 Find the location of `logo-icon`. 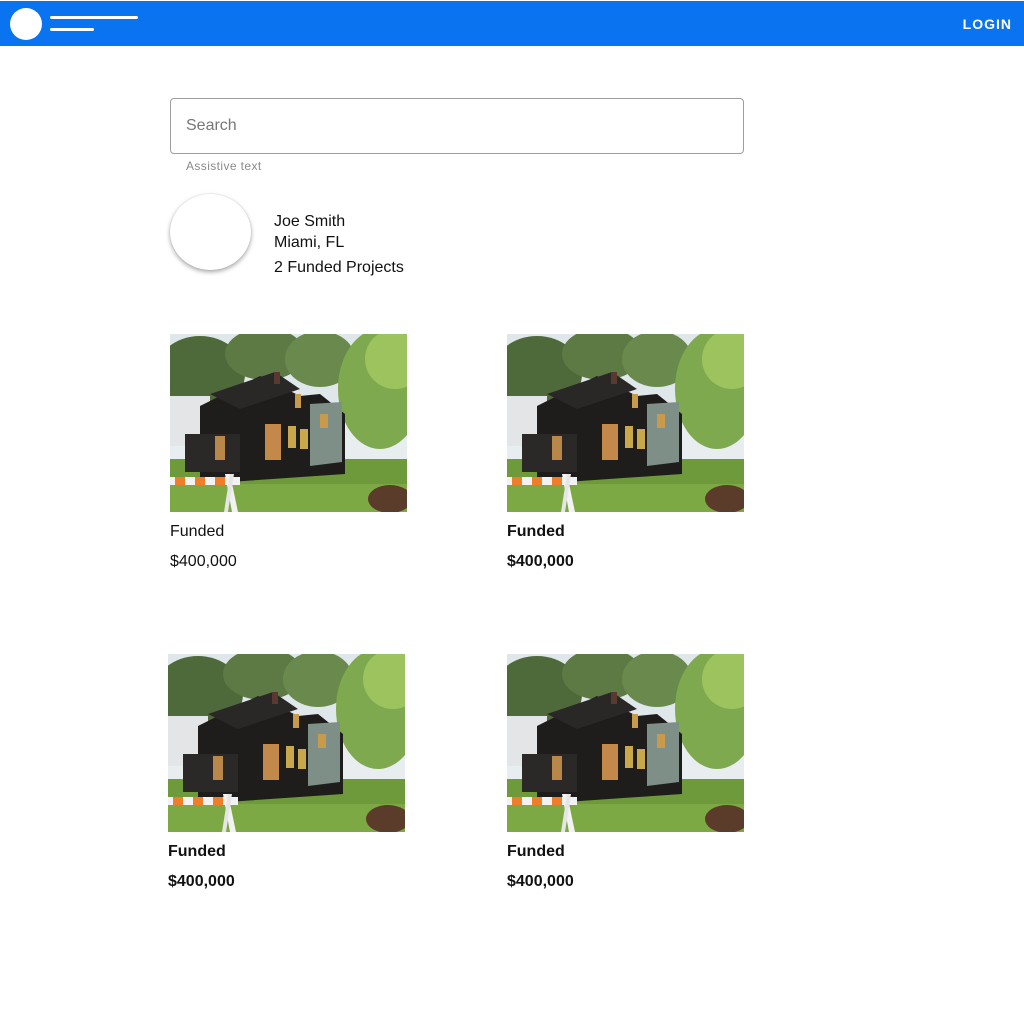

logo-icon is located at coordinates (26, 24).